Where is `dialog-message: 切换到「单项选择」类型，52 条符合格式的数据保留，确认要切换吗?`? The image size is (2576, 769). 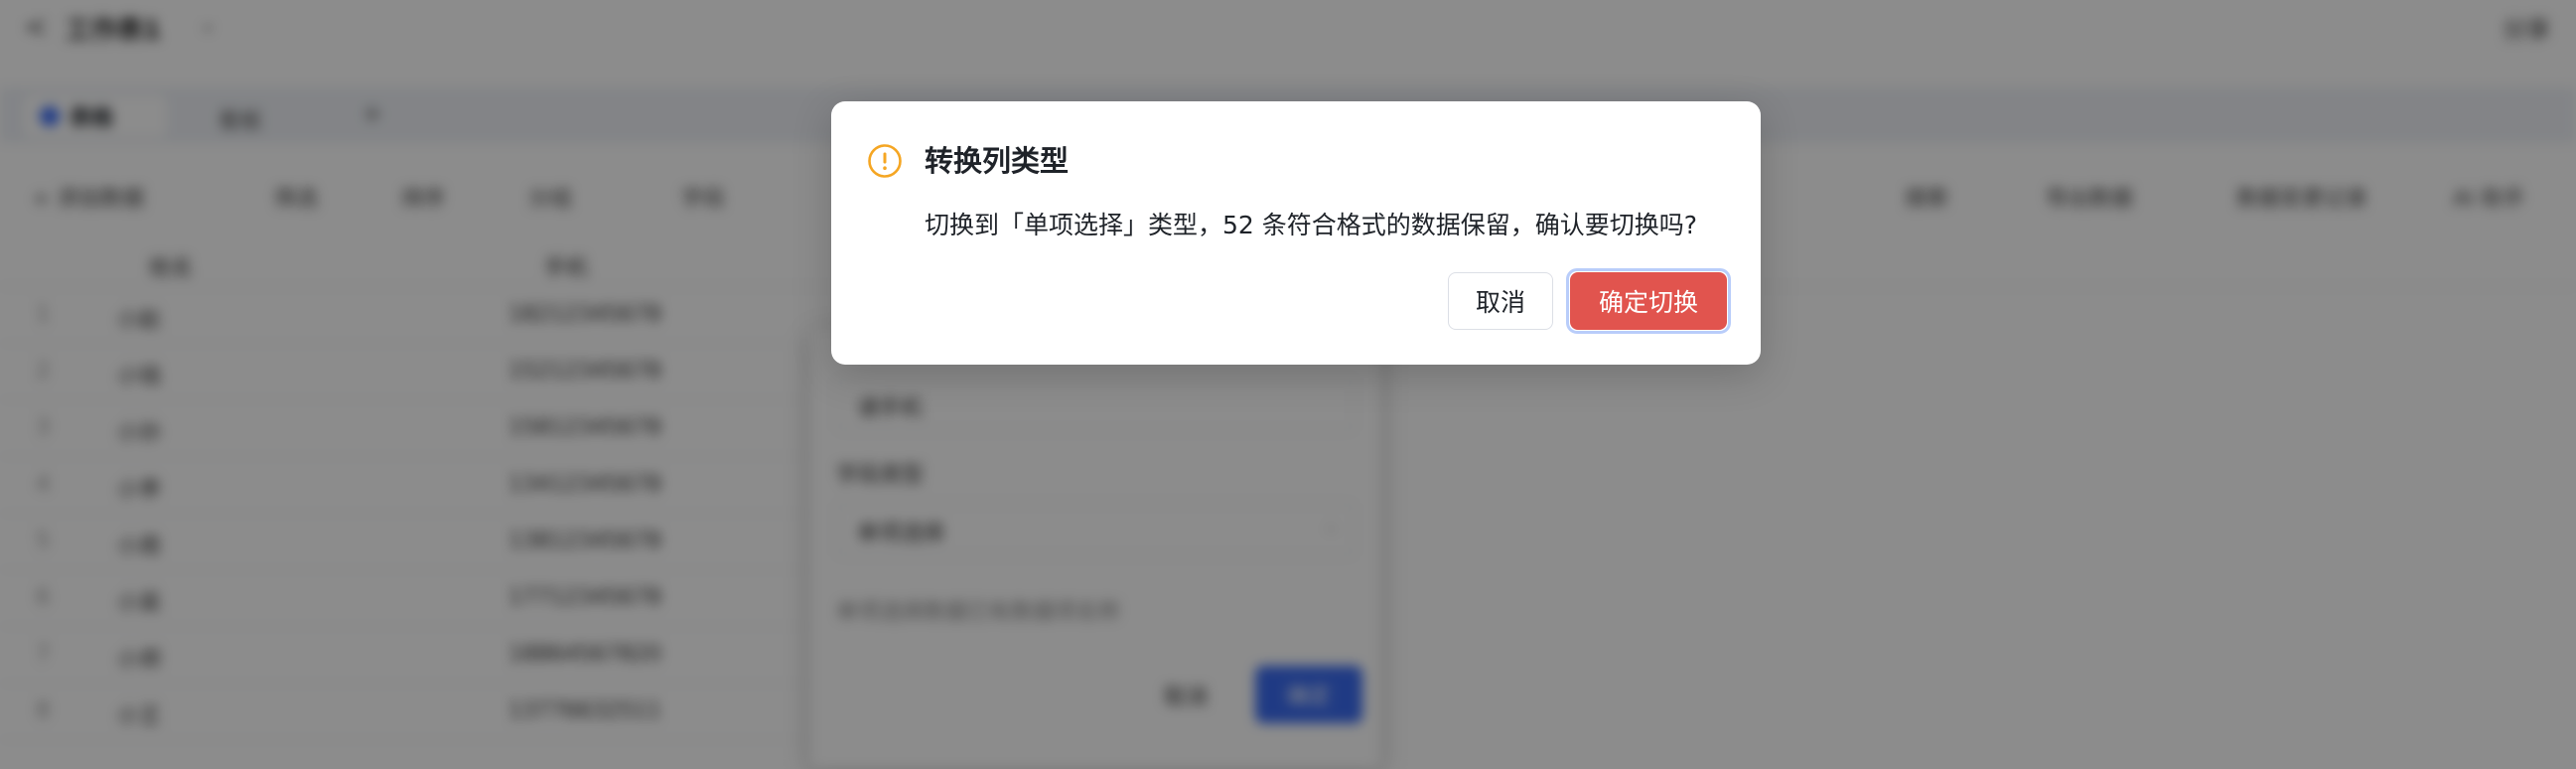
dialog-message: 切换到「单项选择」类型，52 条符合格式的数据保留，确认要切换吗? is located at coordinates (1312, 225).